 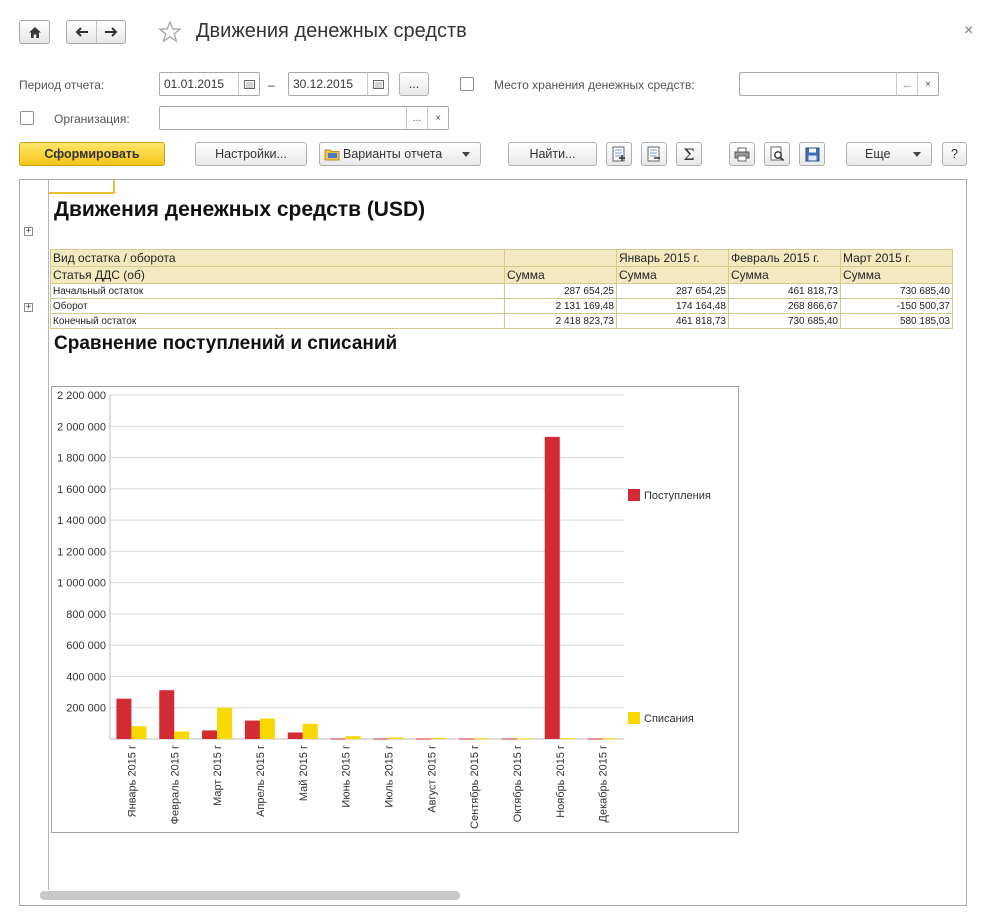 What do you see at coordinates (672, 291) in the screenshot?
I see `cell-month: 287 654,25` at bounding box center [672, 291].